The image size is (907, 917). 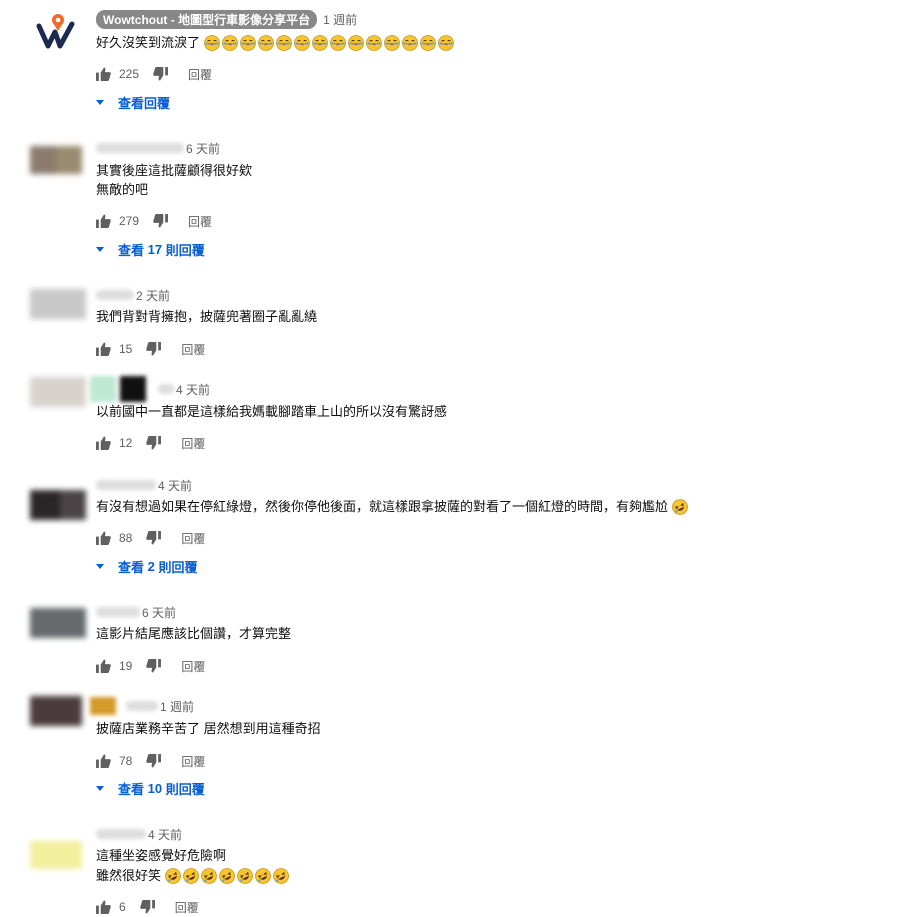 I want to click on view-replies-button: 查看 17 則回覆, so click(x=150, y=249).